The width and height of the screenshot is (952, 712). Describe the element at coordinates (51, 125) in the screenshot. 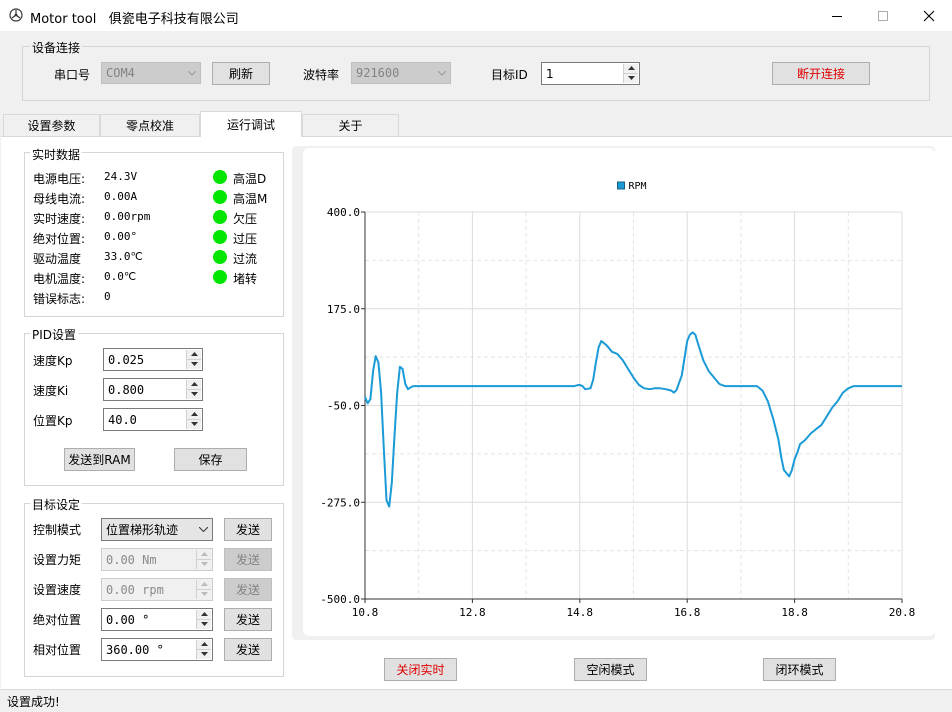

I see `tab-settings: 设置参数` at that location.